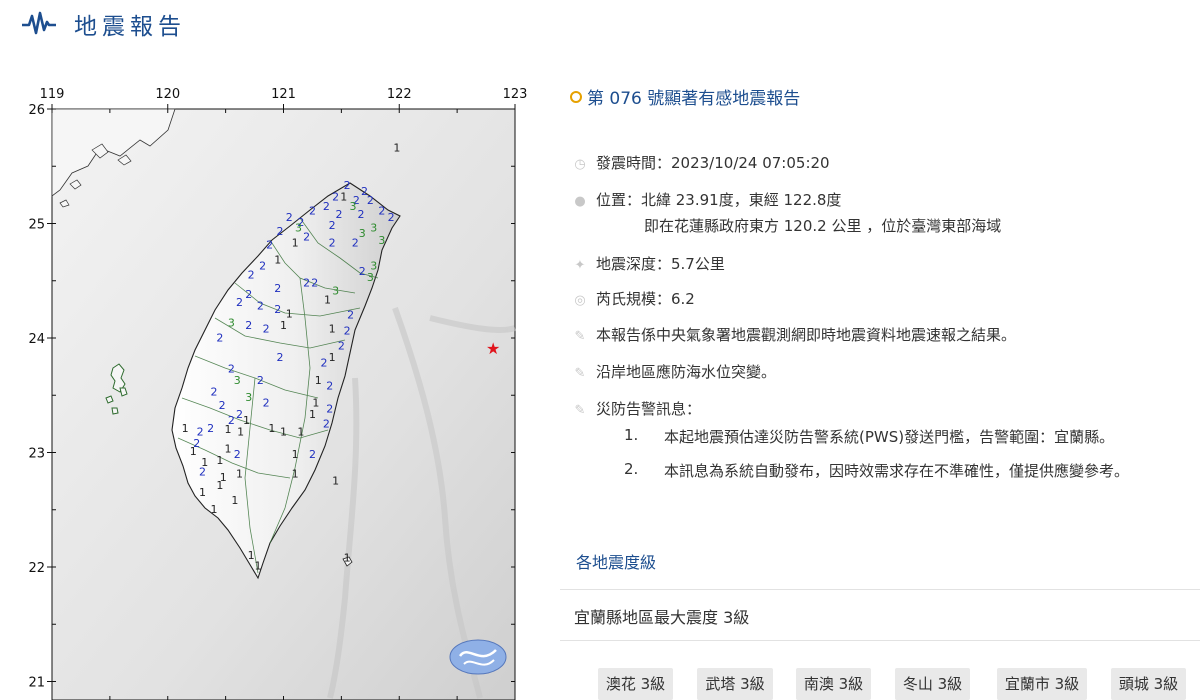 The width and height of the screenshot is (1200, 700). I want to click on clock-icon: ◷, so click(580, 164).